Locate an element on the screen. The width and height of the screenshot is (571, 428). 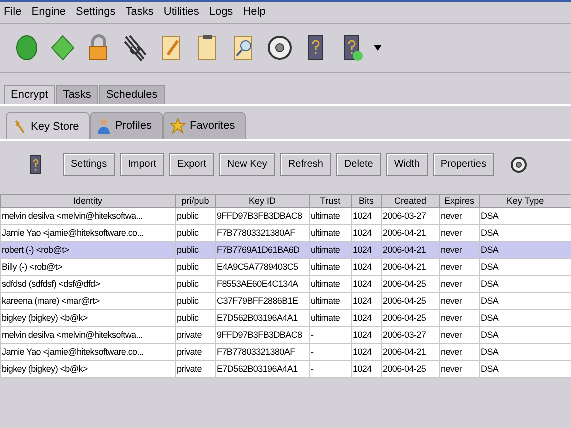
table-cell: C37F79BFF2886B1E is located at coordinates (263, 301).